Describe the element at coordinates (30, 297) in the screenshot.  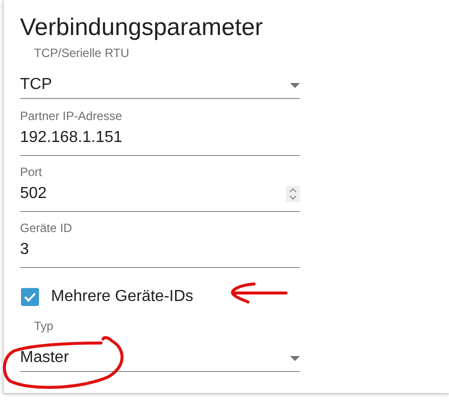
I see `checkbox` at that location.